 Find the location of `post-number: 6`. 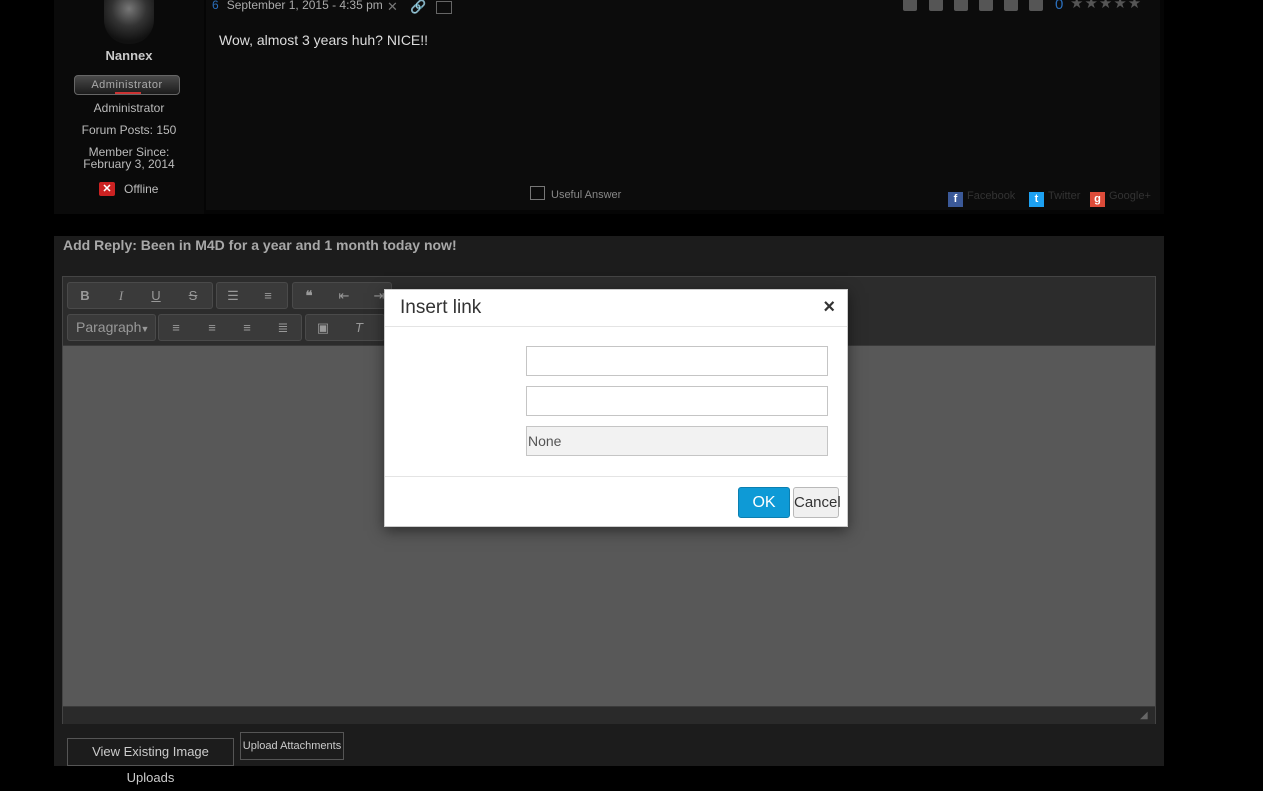

post-number: 6 is located at coordinates (215, 6).